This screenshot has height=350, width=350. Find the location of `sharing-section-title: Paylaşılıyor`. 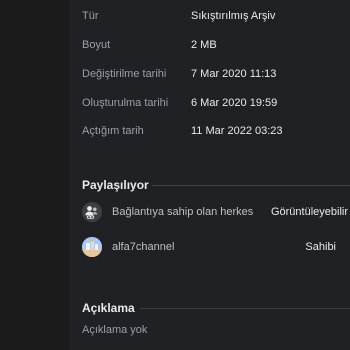

sharing-section-title: Paylaşılıyor is located at coordinates (115, 185).